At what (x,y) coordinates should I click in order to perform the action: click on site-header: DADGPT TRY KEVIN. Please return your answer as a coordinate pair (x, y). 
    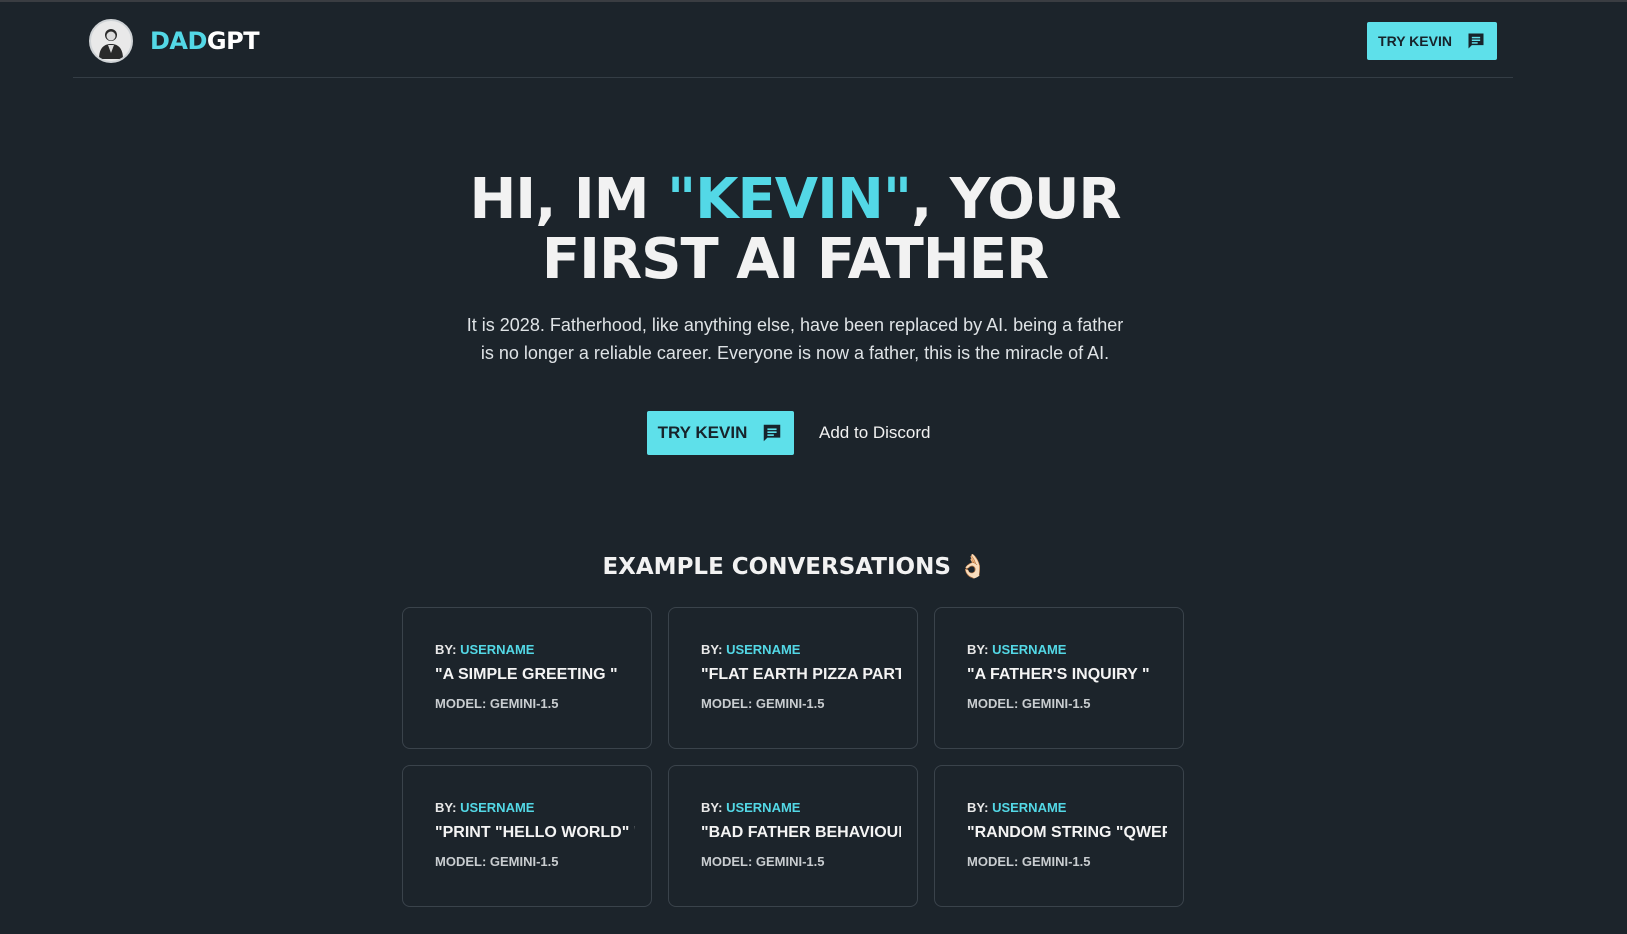
    Looking at the image, I should click on (793, 40).